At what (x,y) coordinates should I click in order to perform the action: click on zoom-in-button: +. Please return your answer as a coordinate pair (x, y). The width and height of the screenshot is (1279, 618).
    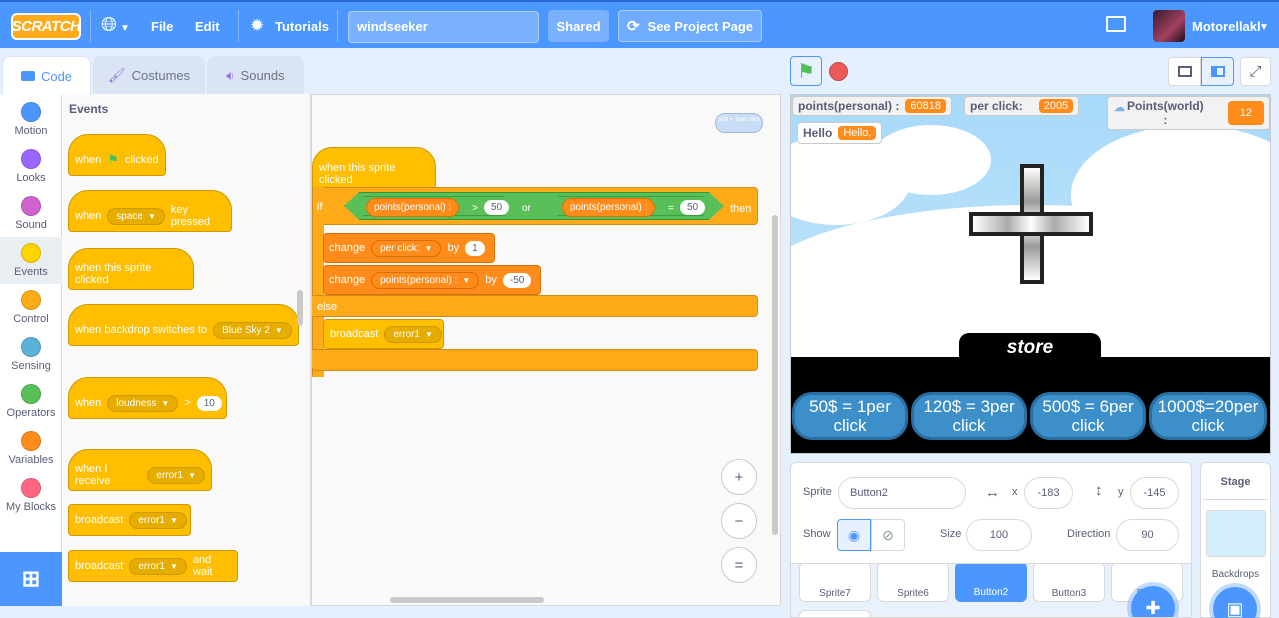
    Looking at the image, I should click on (739, 477).